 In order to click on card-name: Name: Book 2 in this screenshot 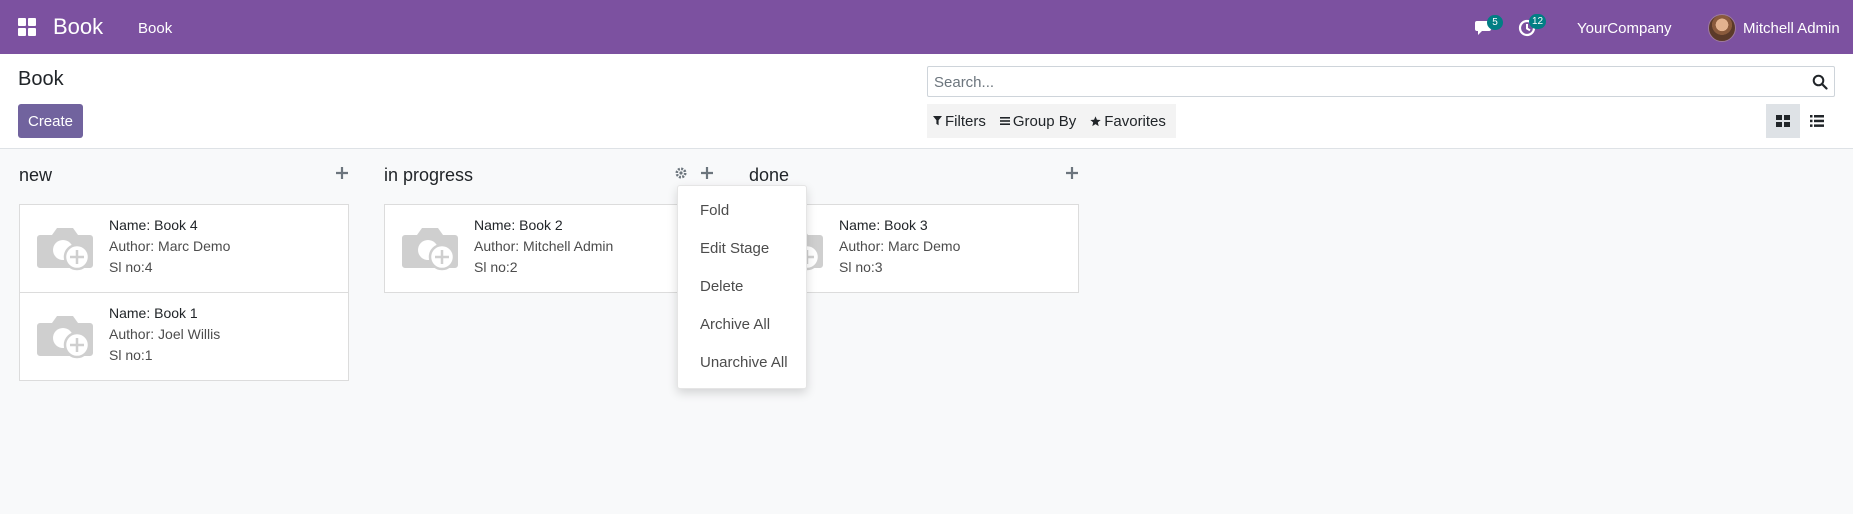, I will do `click(518, 225)`.